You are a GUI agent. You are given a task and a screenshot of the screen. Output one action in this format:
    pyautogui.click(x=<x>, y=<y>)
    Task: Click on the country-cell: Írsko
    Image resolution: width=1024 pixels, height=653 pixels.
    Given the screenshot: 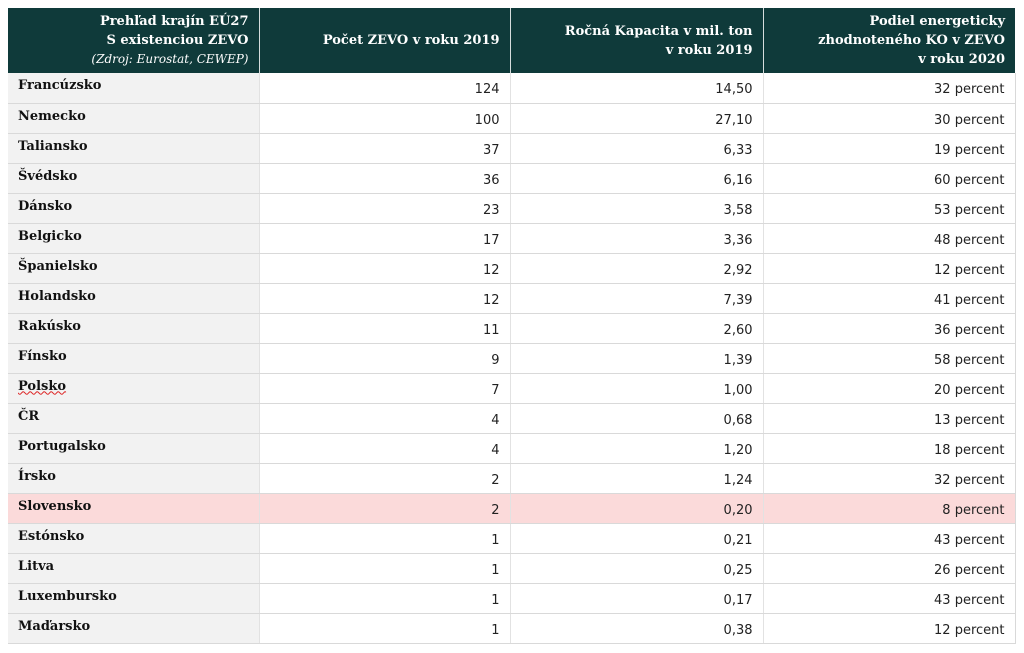 What is the action you would take?
    pyautogui.click(x=134, y=478)
    